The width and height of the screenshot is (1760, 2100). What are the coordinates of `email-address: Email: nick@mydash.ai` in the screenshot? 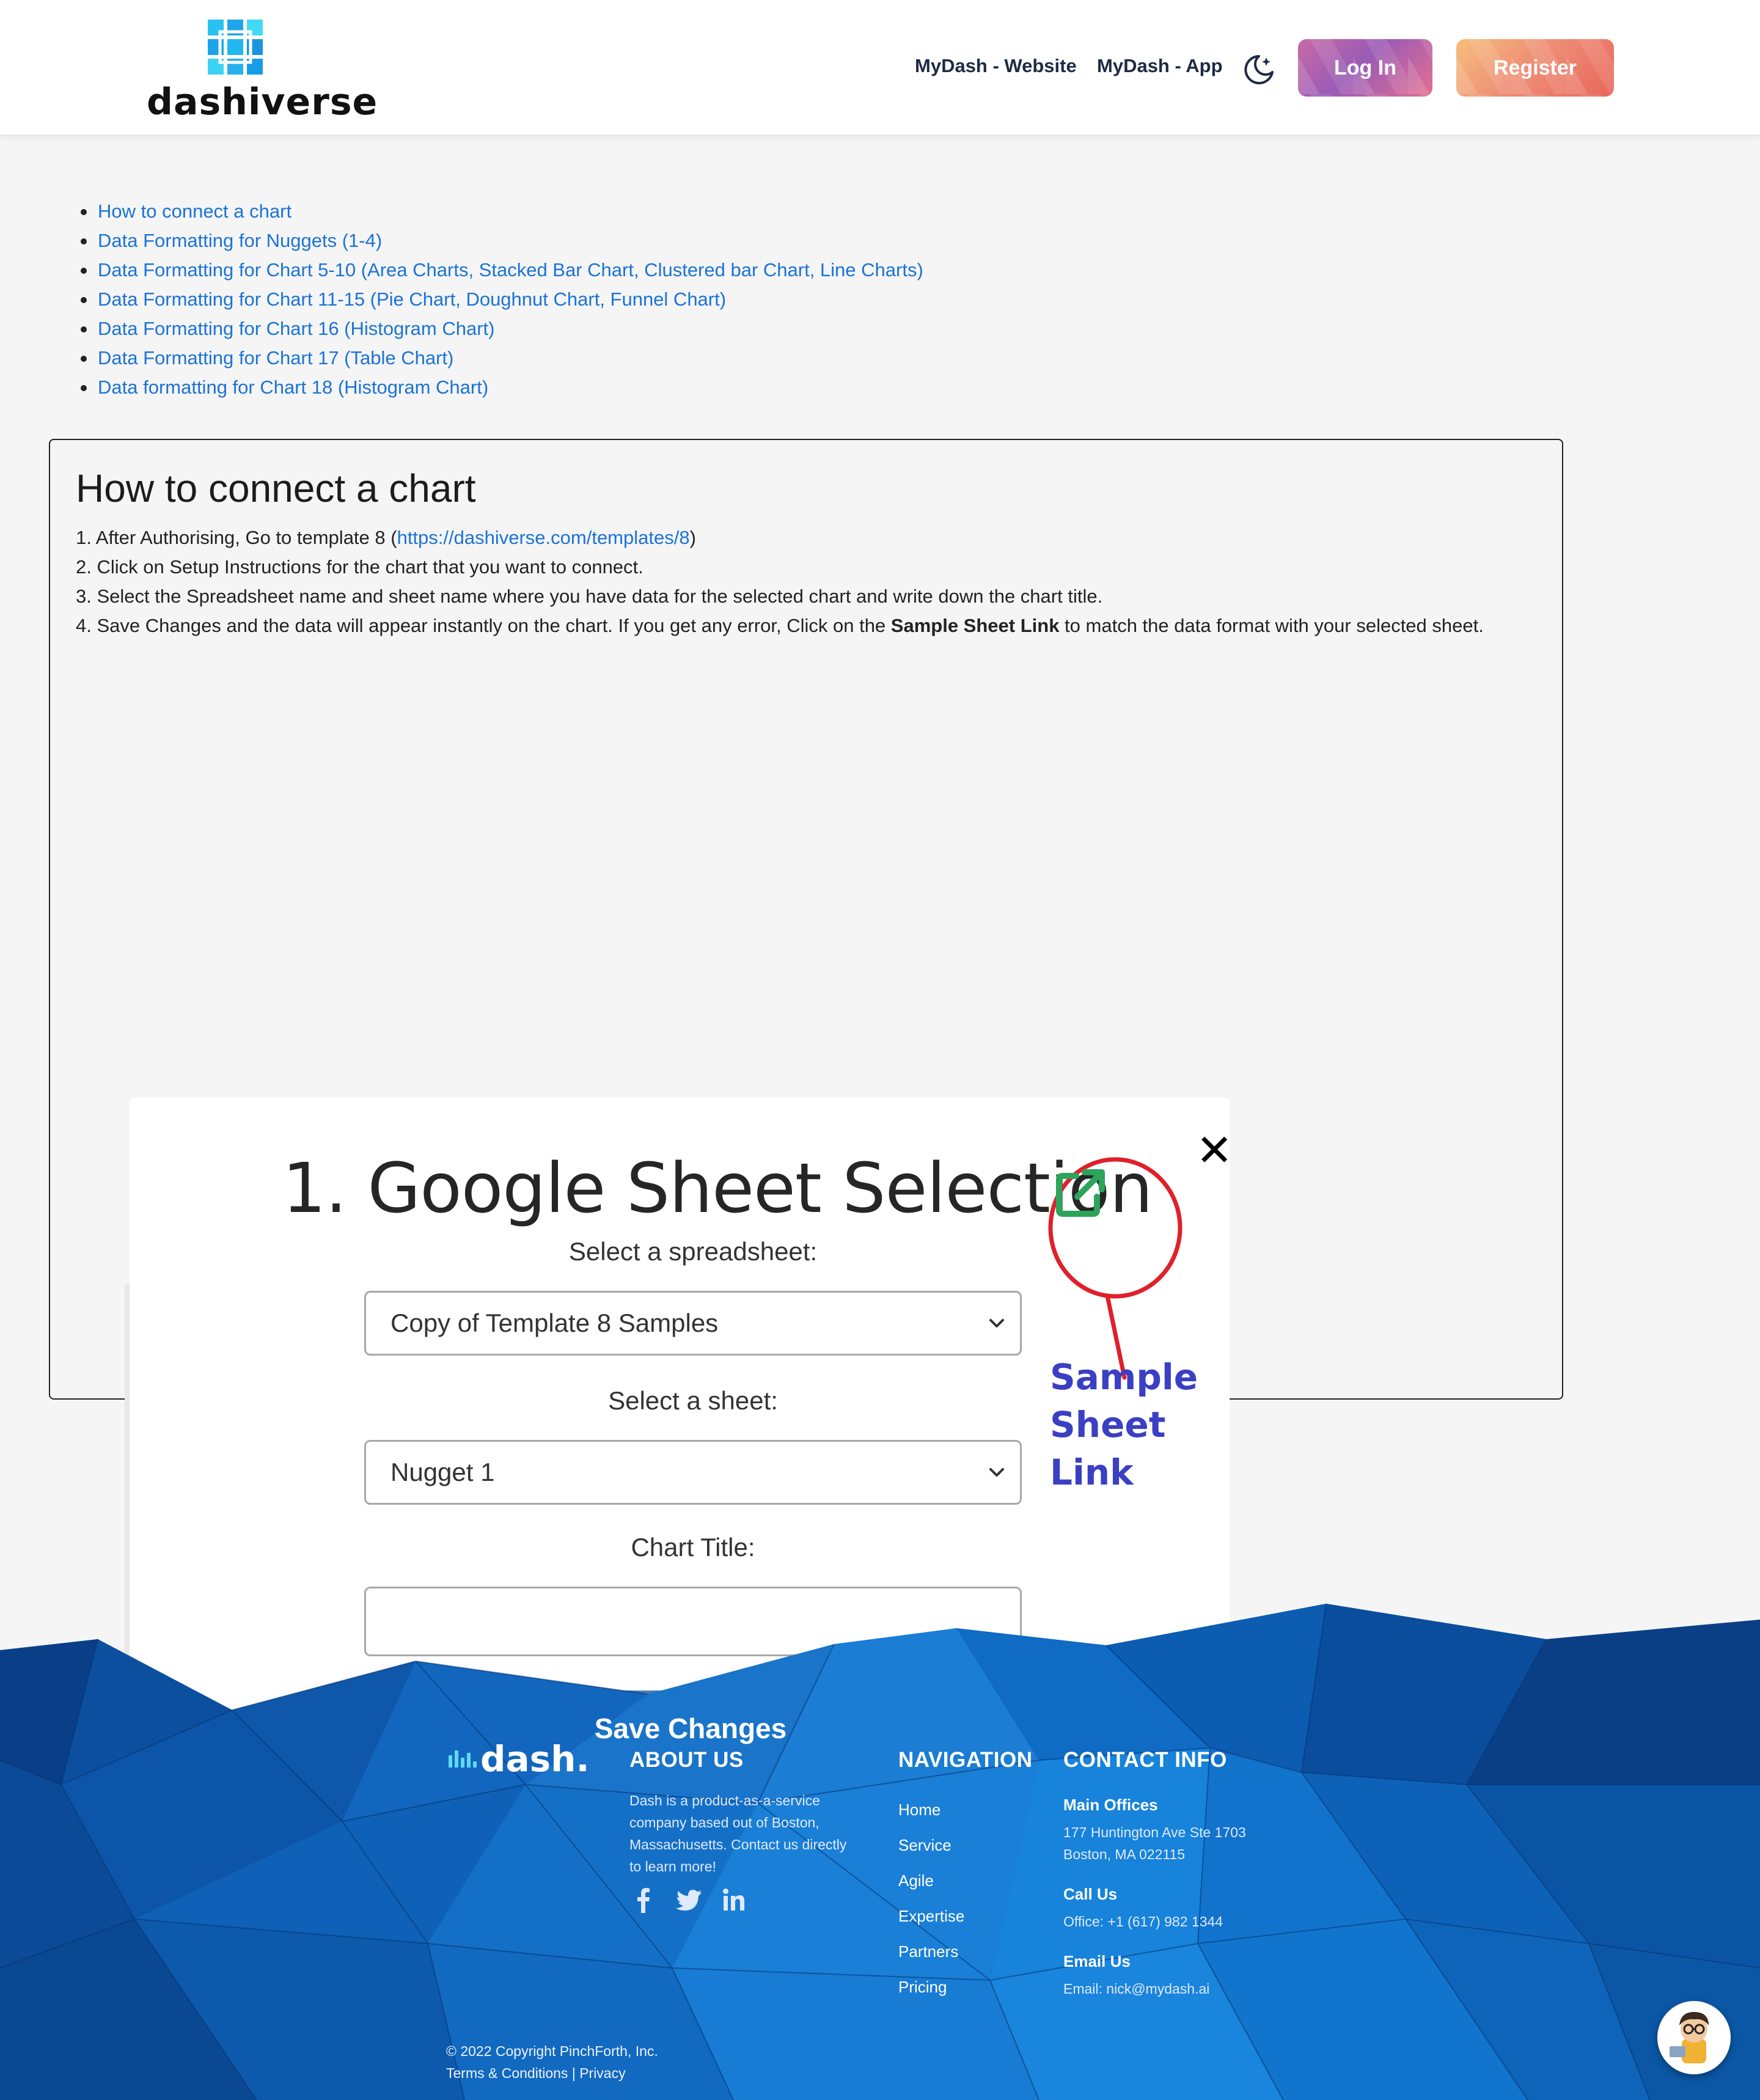 It's located at (1136, 1989).